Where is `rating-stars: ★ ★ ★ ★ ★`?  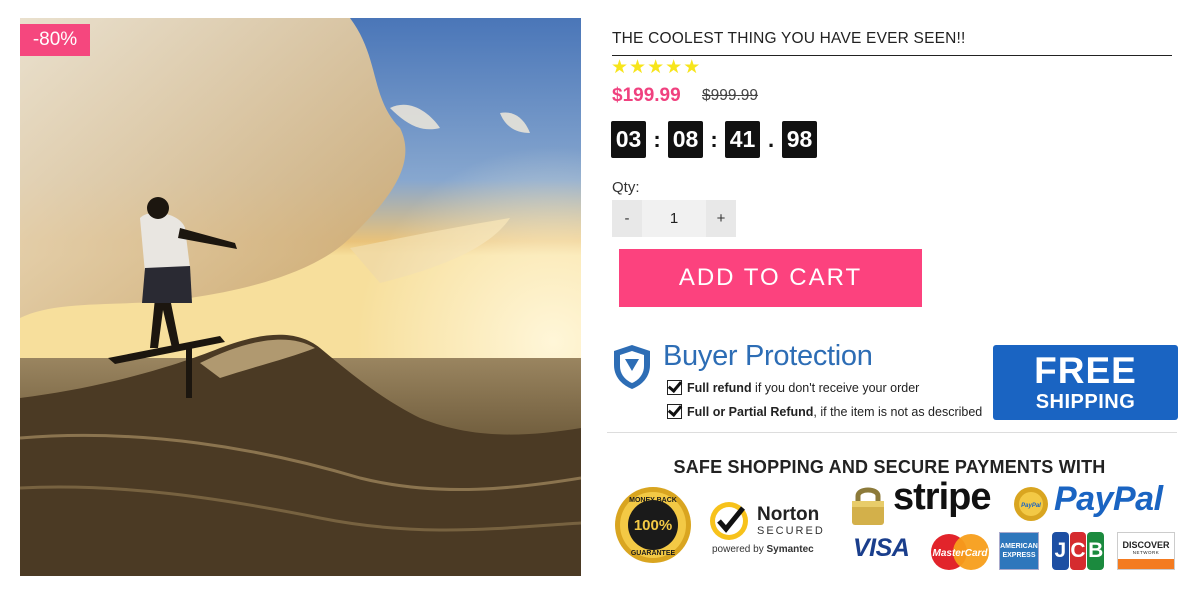
rating-stars: ★ ★ ★ ★ ★ is located at coordinates (655, 68).